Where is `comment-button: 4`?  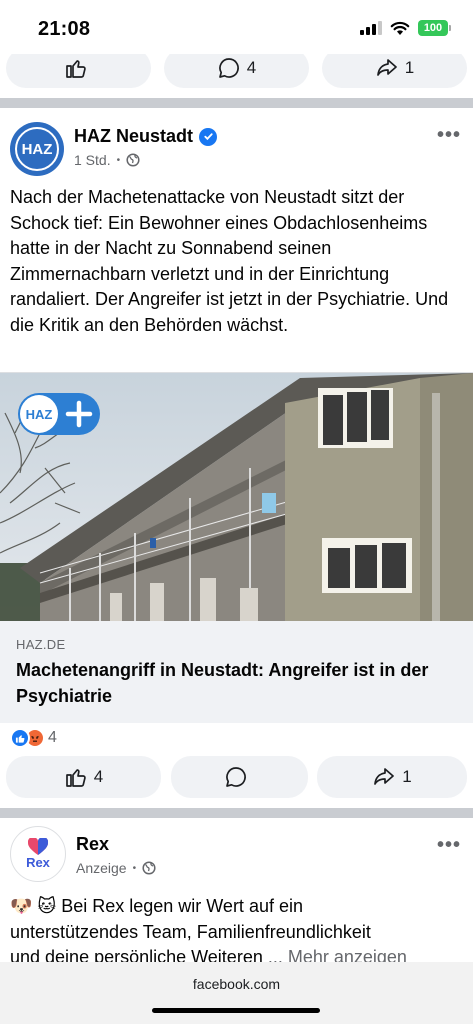 comment-button: 4 is located at coordinates (236, 71).